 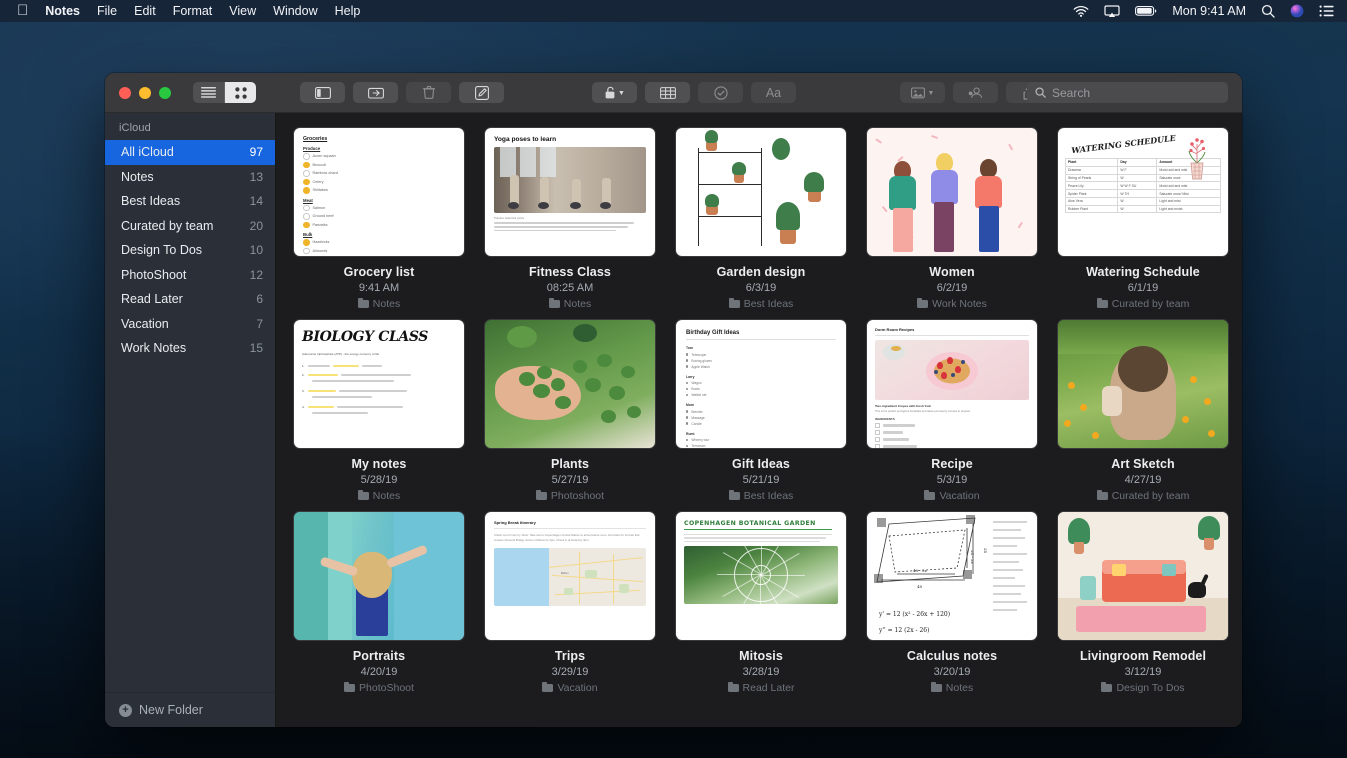 I want to click on search-placeholder: Search, so click(x=1071, y=92).